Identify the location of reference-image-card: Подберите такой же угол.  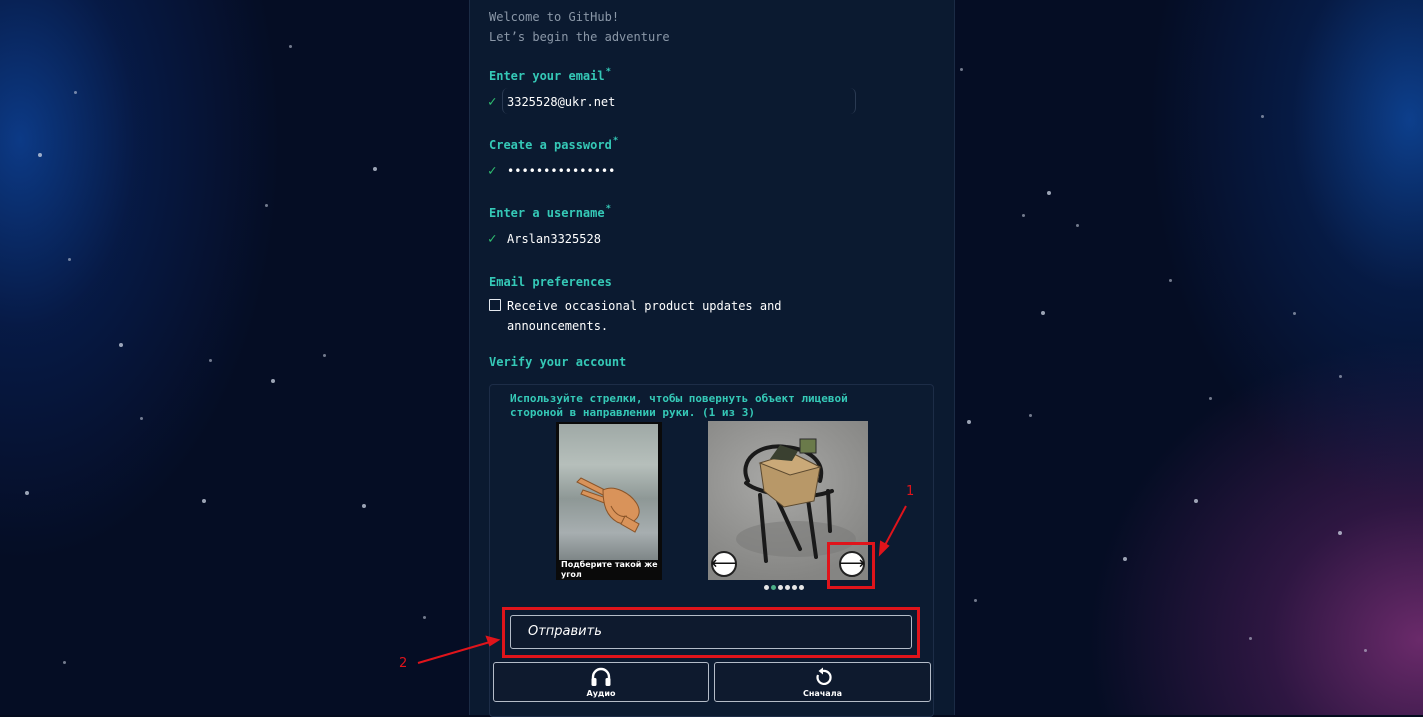
(609, 501).